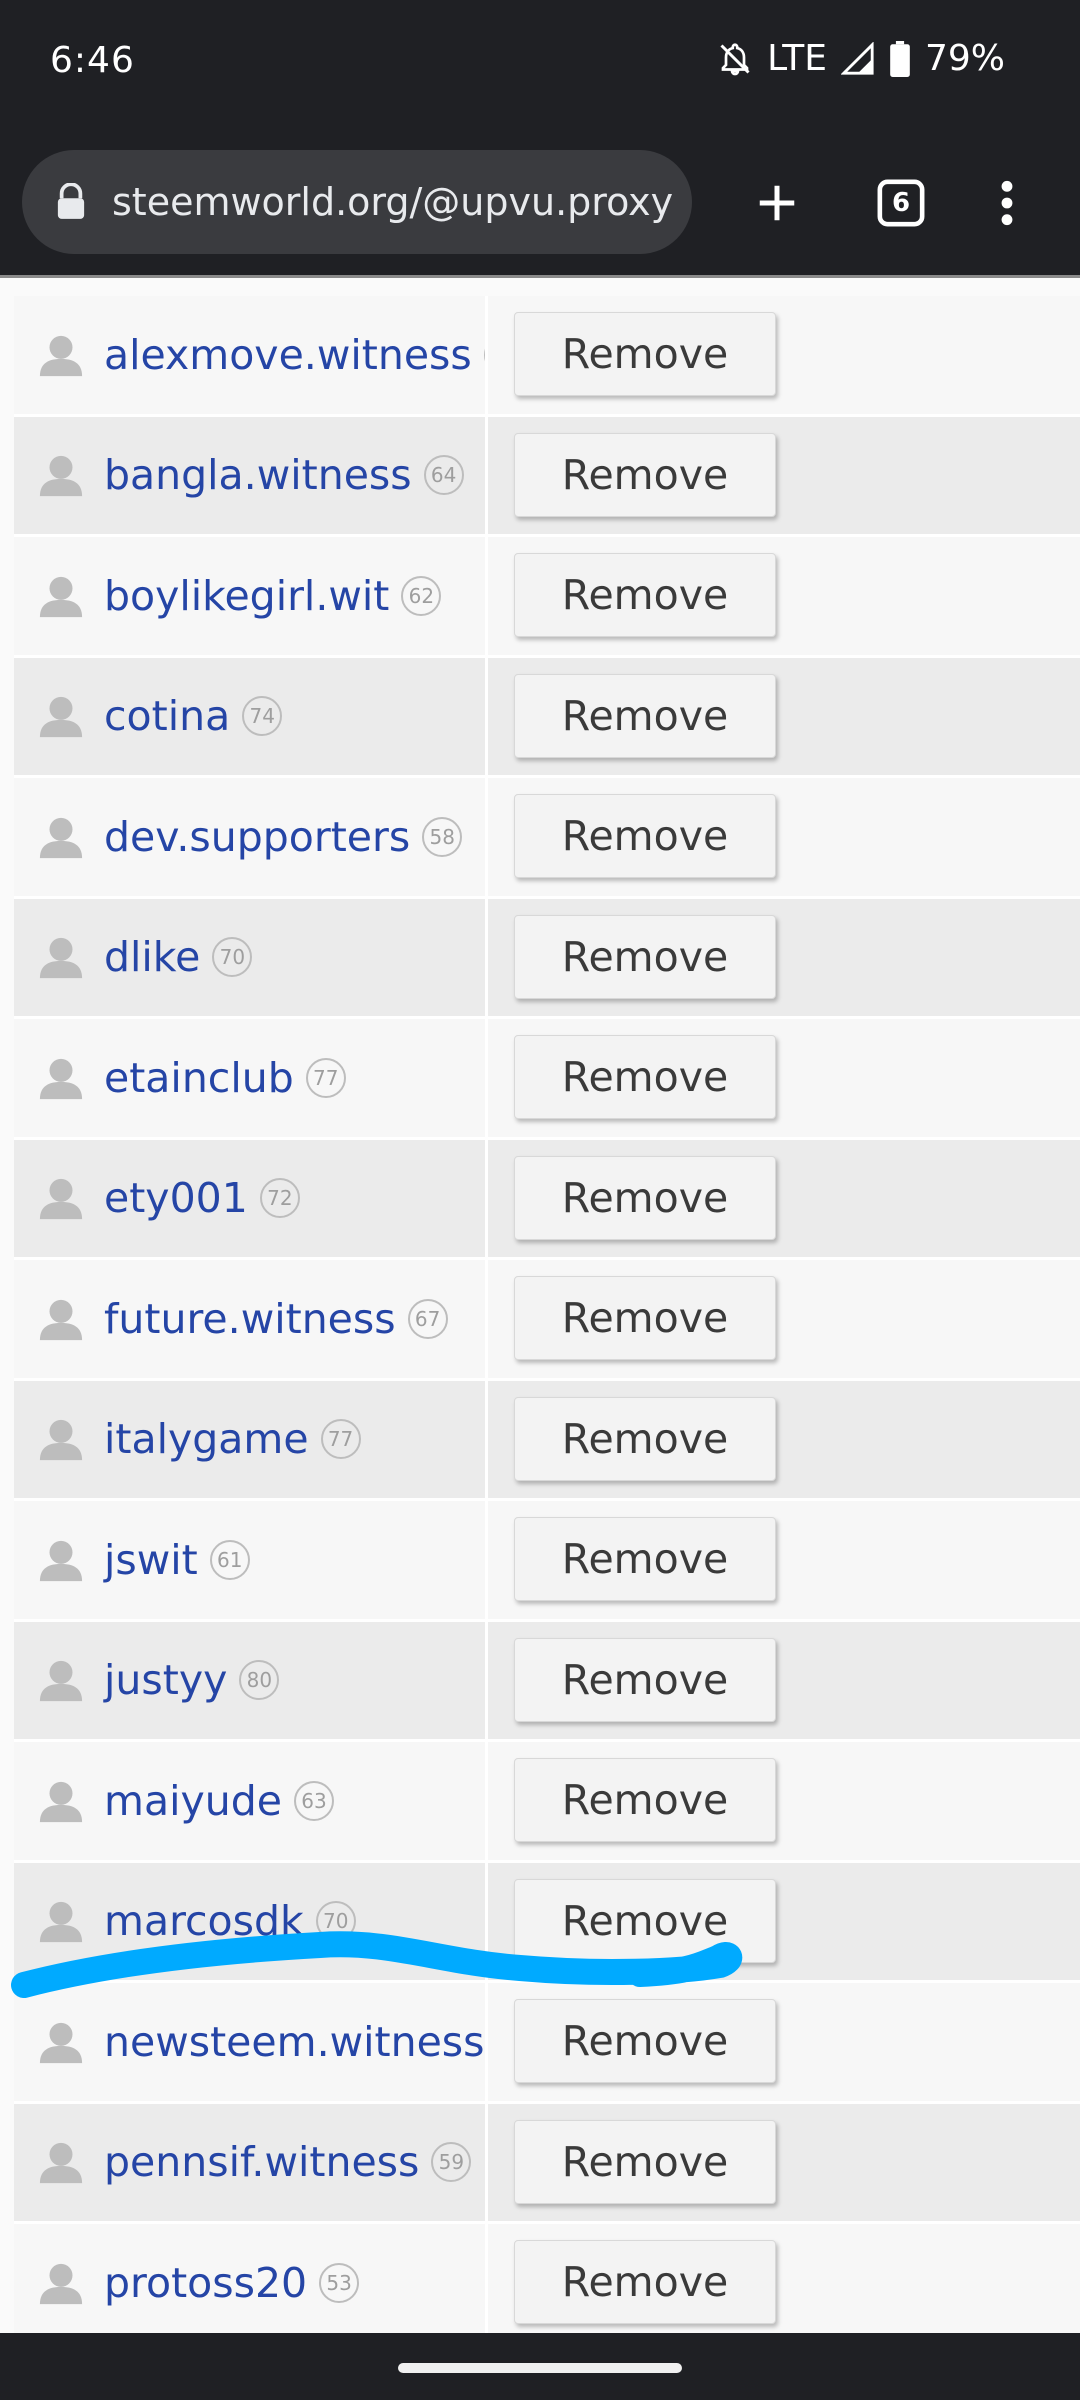 Image resolution: width=1080 pixels, height=2400 pixels. I want to click on username-link: ety001, so click(176, 1198).